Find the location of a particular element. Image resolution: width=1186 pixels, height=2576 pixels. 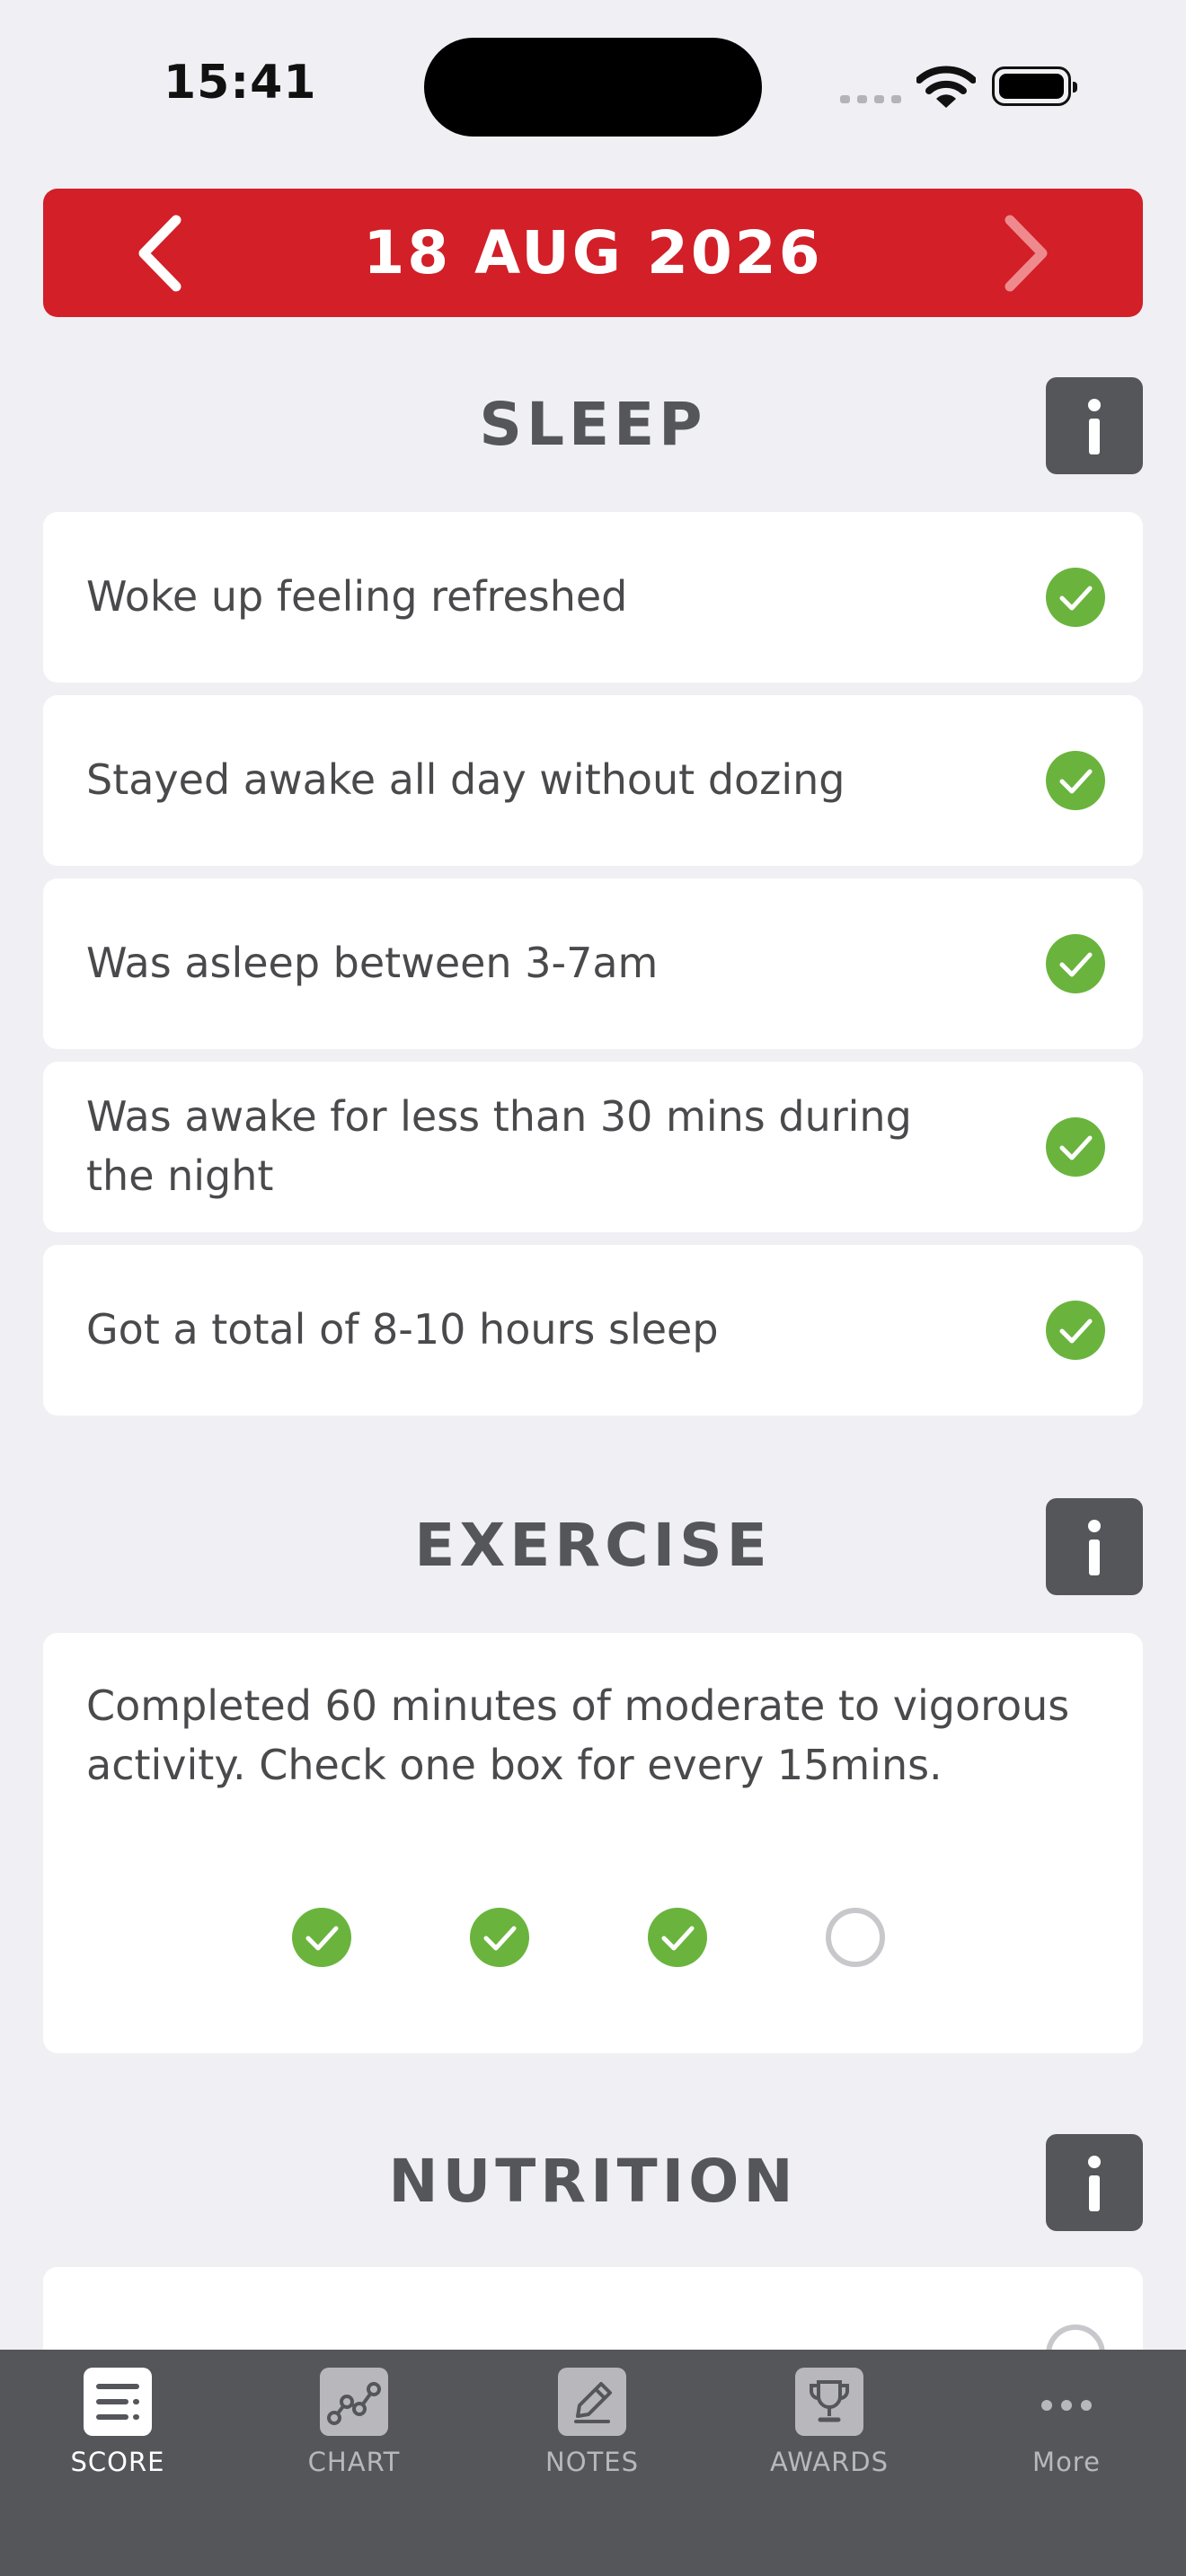

more-icon is located at coordinates (1066, 2402).